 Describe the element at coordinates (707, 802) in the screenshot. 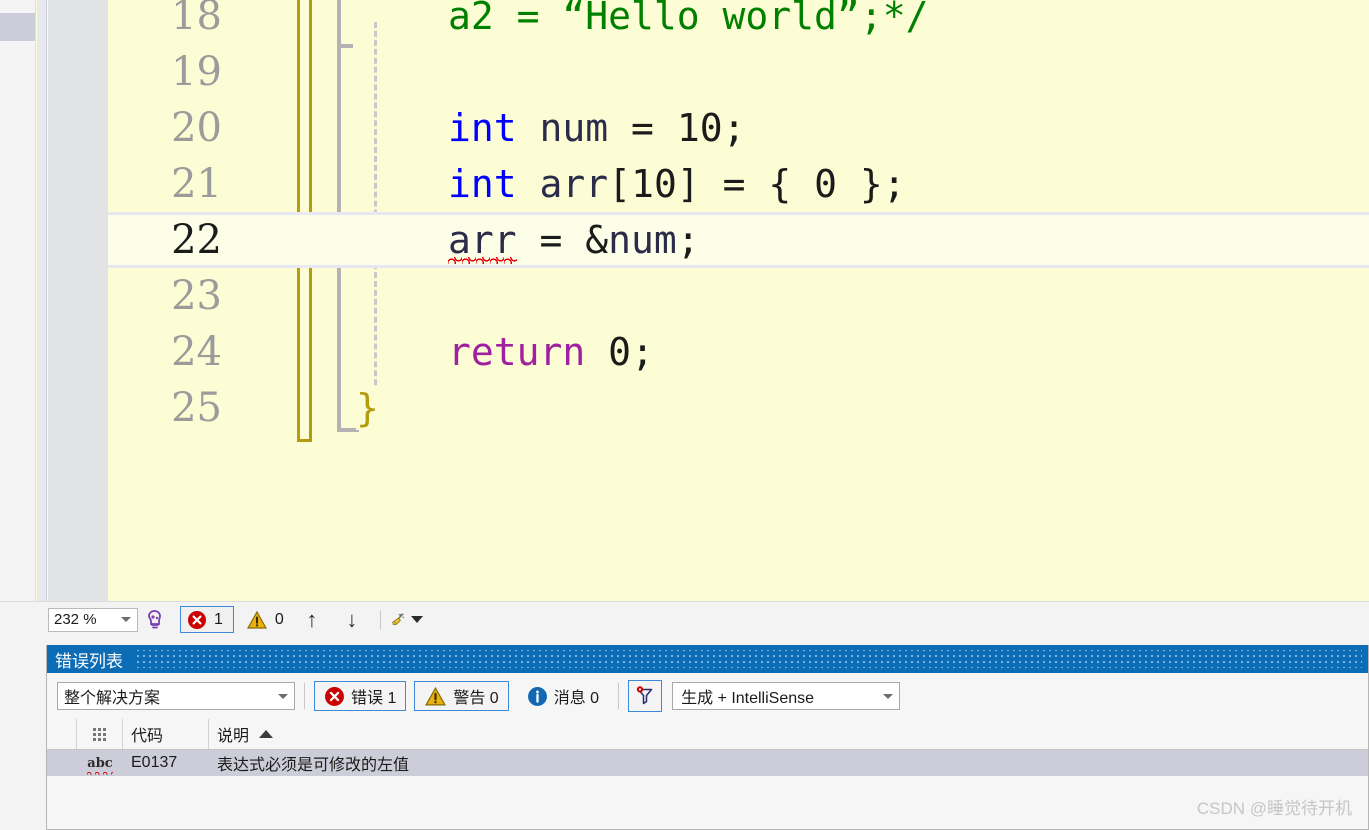

I see `error-list-empty-area` at that location.